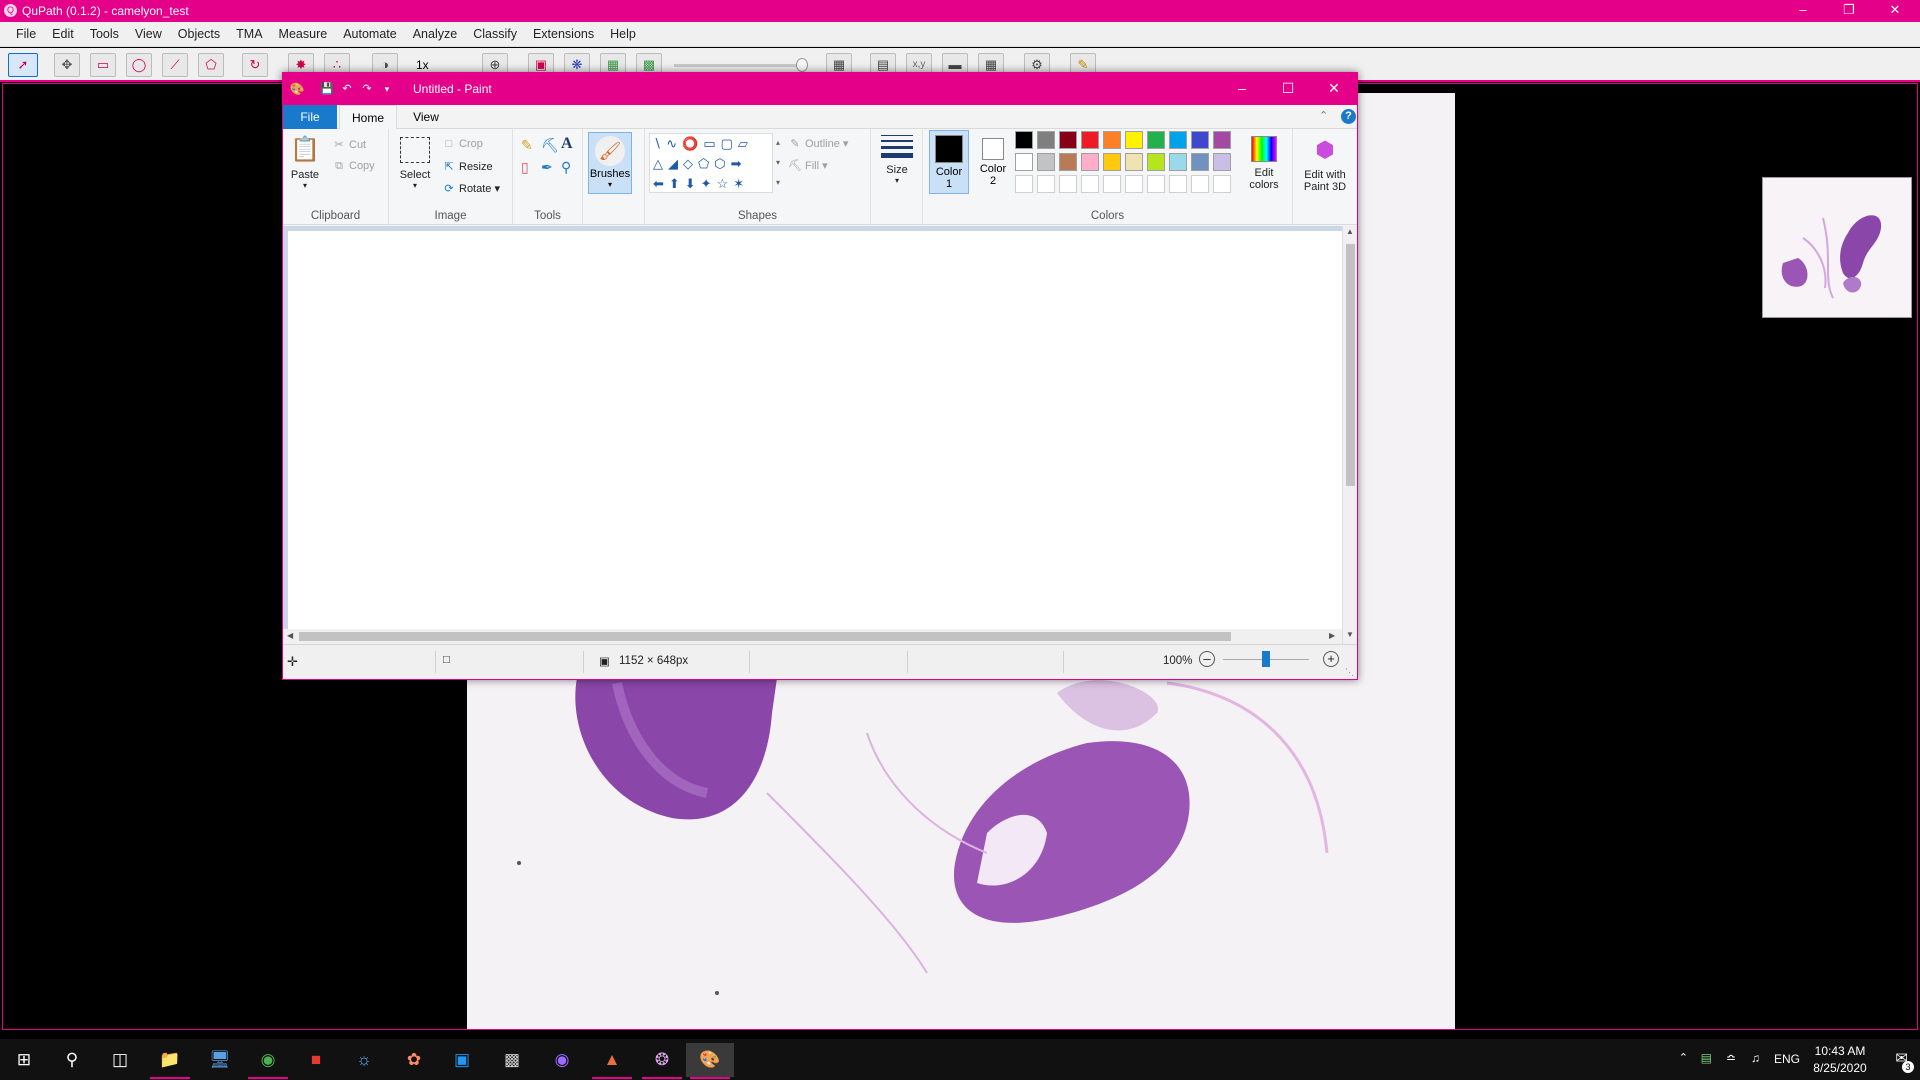 The width and height of the screenshot is (1920, 1080). What do you see at coordinates (211, 65) in the screenshot?
I see `polygon-tool-icon: ⬠` at bounding box center [211, 65].